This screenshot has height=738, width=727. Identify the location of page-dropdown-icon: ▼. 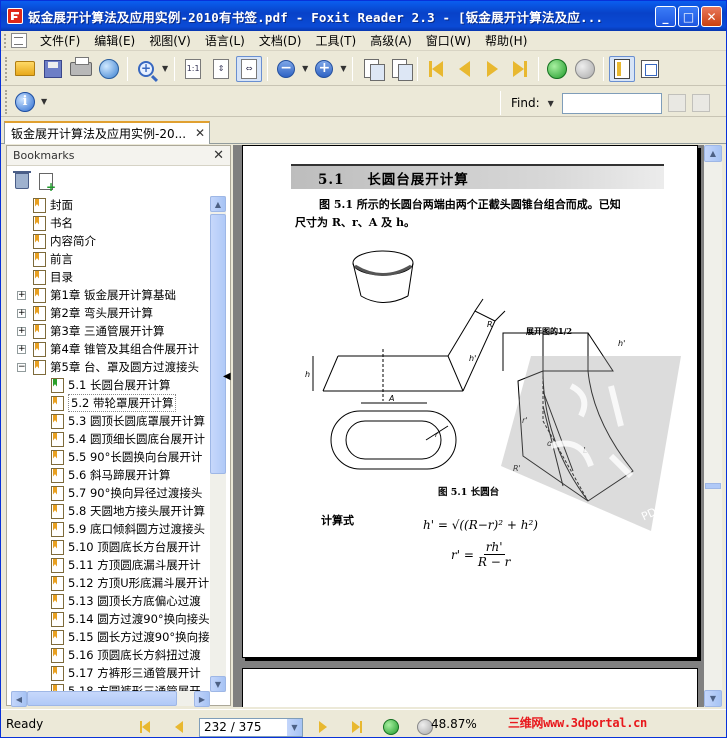
(294, 727).